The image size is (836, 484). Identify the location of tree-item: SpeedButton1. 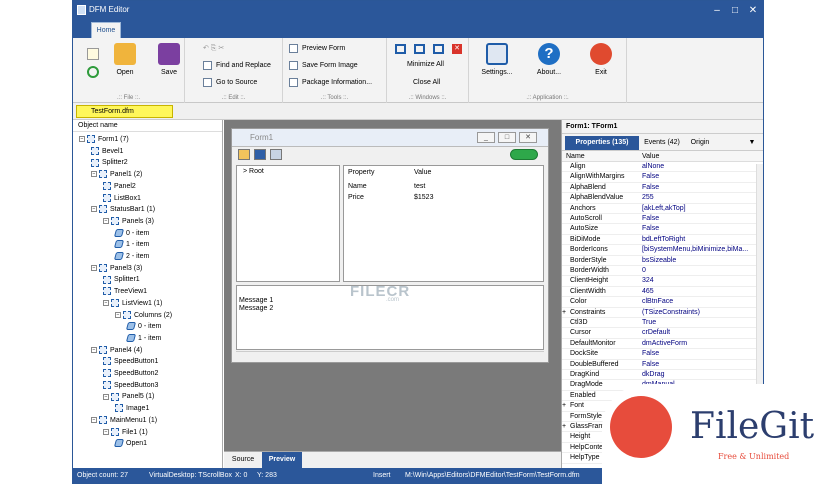
(130, 361).